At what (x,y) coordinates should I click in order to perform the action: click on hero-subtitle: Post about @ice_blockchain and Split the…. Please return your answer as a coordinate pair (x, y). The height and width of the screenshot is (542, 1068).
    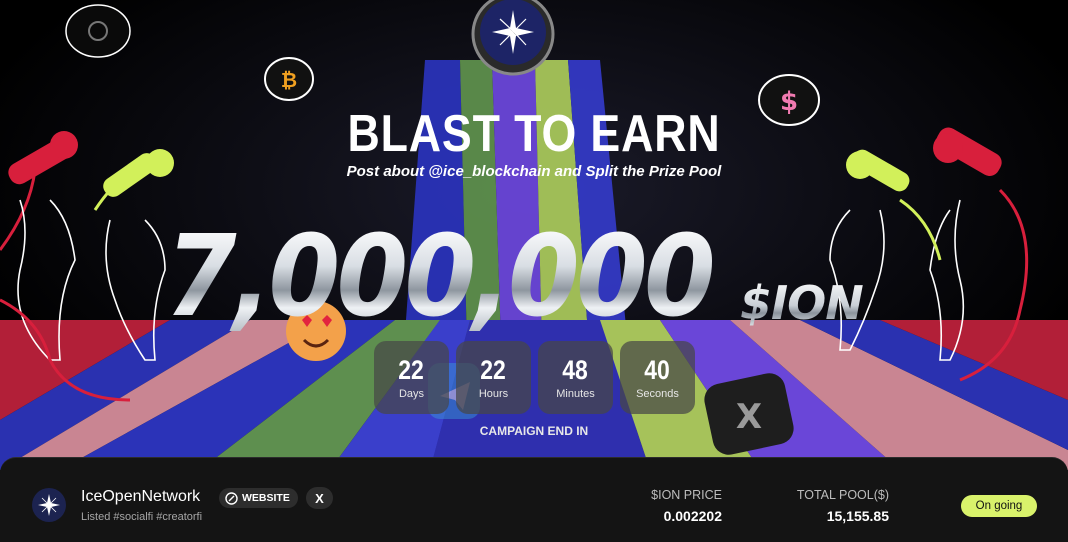
    Looking at the image, I should click on (534, 171).